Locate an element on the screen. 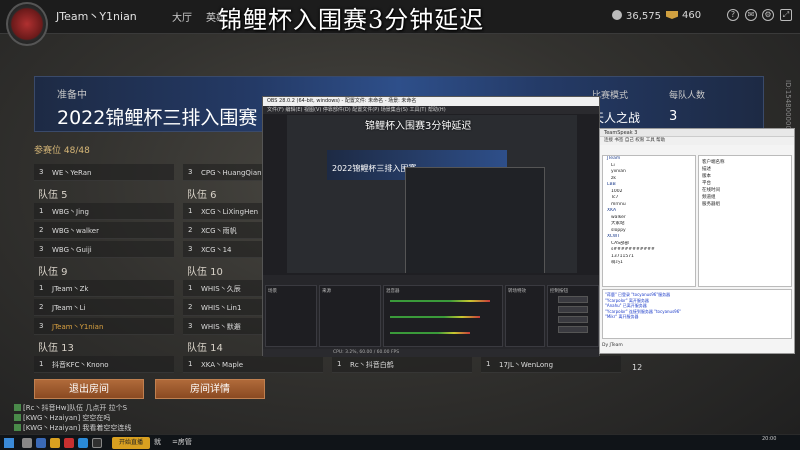 Image resolution: width=800 pixels, height=450 pixels. ts-info-panel: 客户端名称 描述 版本 平台 在线时间 频道组 服务器组 is located at coordinates (745, 221).